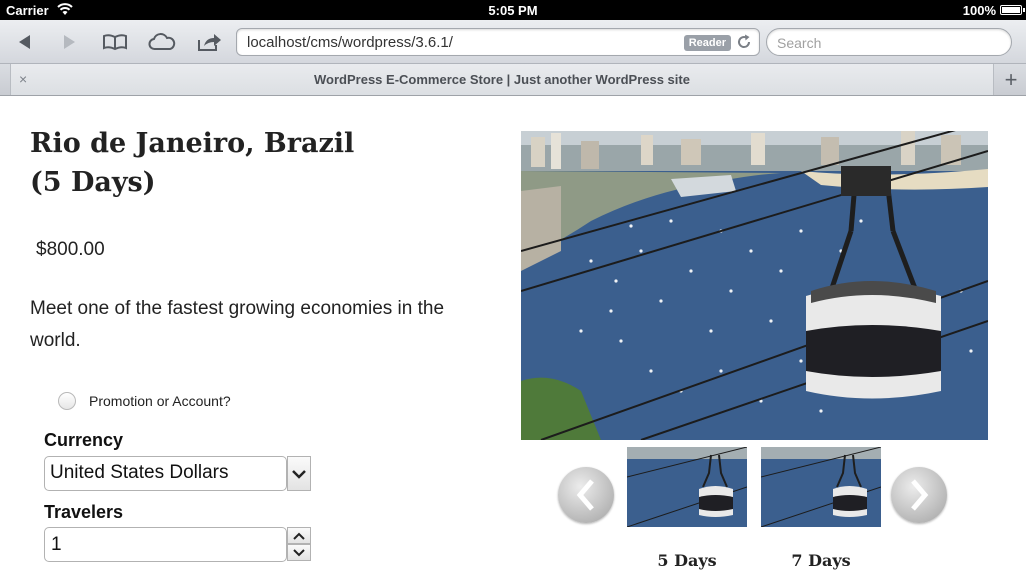 The height and width of the screenshot is (579, 1026). What do you see at coordinates (586, 495) in the screenshot?
I see `gallery-prev-icon` at bounding box center [586, 495].